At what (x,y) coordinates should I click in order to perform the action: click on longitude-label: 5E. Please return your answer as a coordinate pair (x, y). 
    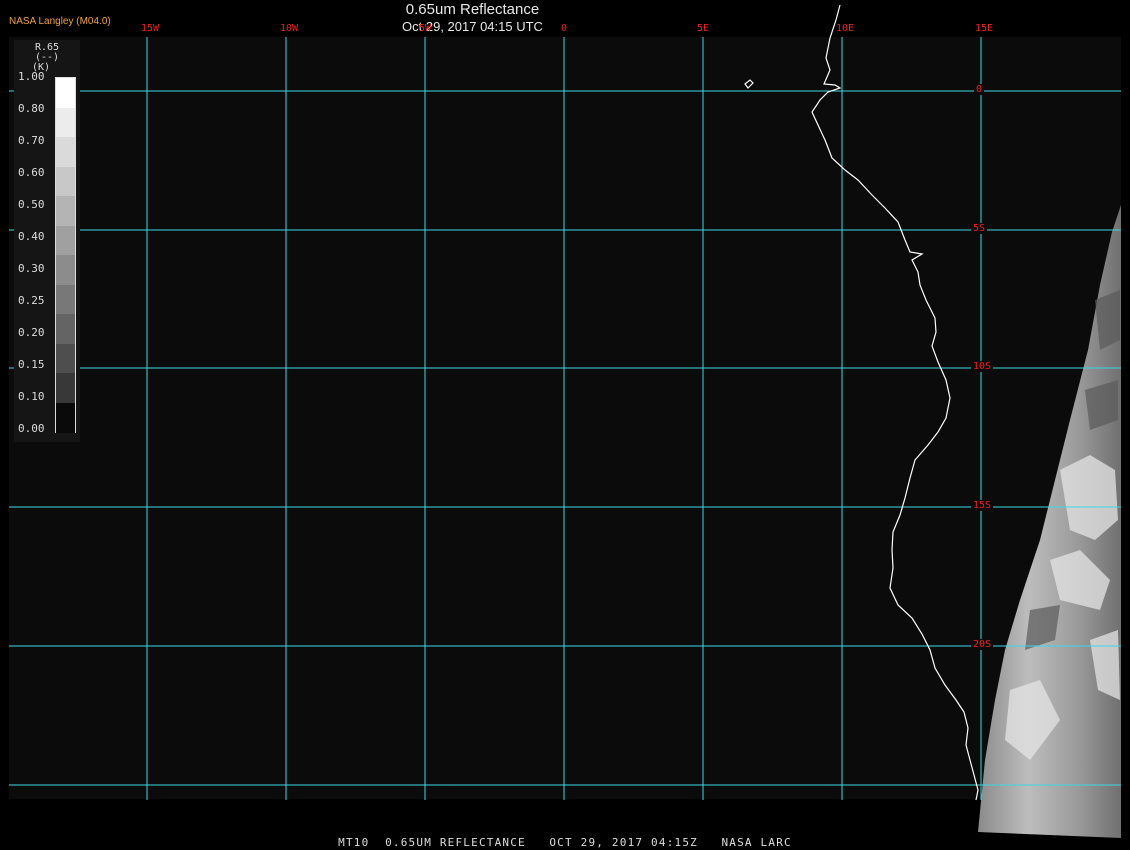
    Looking at the image, I should click on (703, 28).